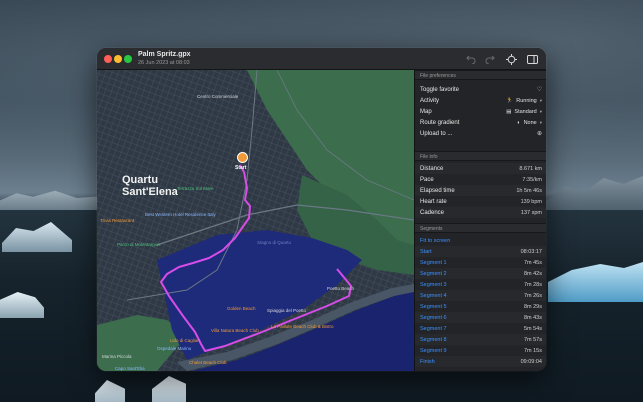 The image size is (643, 402). Describe the element at coordinates (117, 220) in the screenshot. I see `map-poi-label: Trivia Restaurant` at that location.